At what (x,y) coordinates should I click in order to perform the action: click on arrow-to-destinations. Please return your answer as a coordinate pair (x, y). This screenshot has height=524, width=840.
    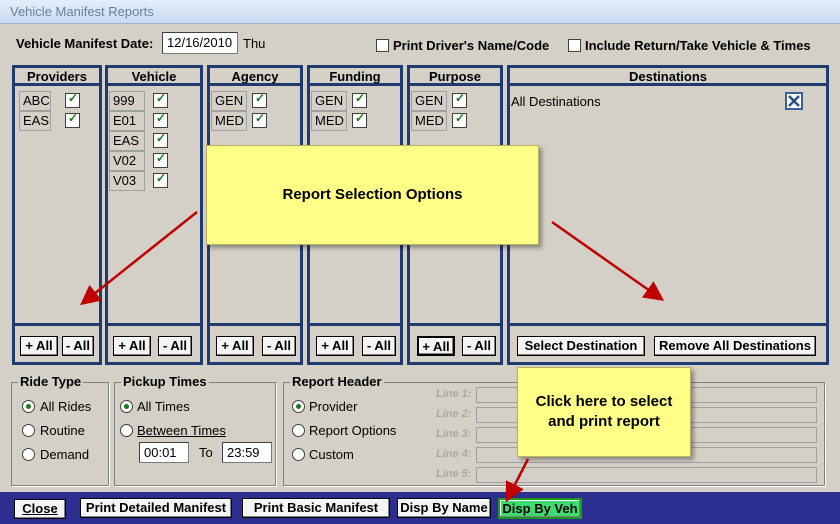
    Looking at the image, I should click on (608, 260).